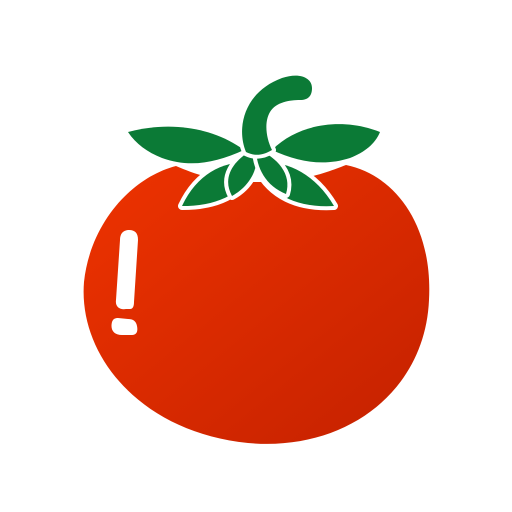 This screenshot has width=512, height=512. What do you see at coordinates (124, 326) in the screenshot?
I see `tomato-highlight-short` at bounding box center [124, 326].